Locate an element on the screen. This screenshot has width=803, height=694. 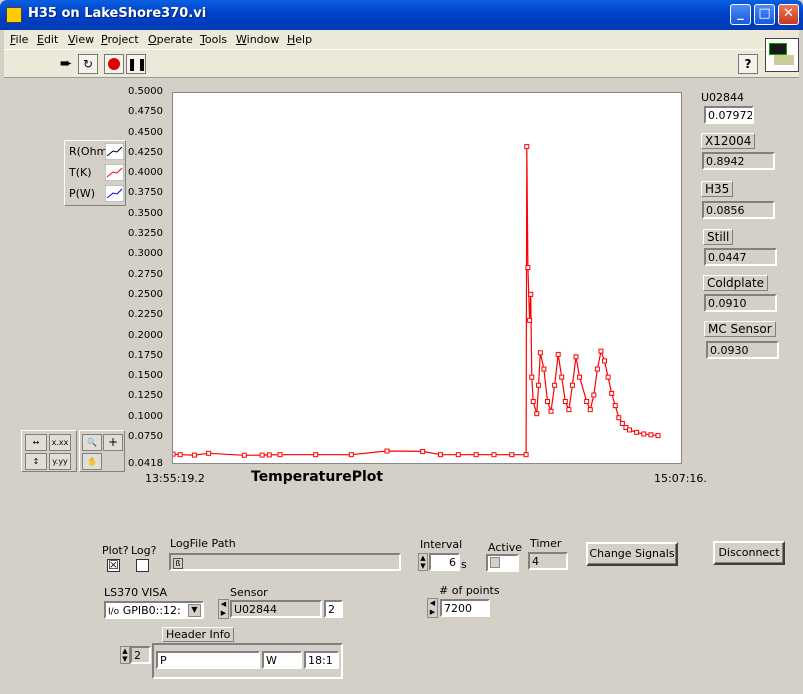
points-stepper: ◀ ▶ is located at coordinates (432, 608).